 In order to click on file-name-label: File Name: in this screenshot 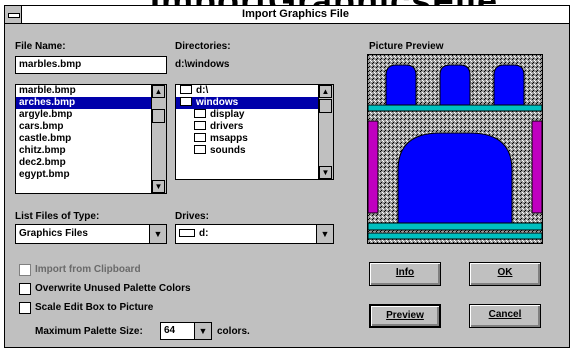, I will do `click(40, 46)`.